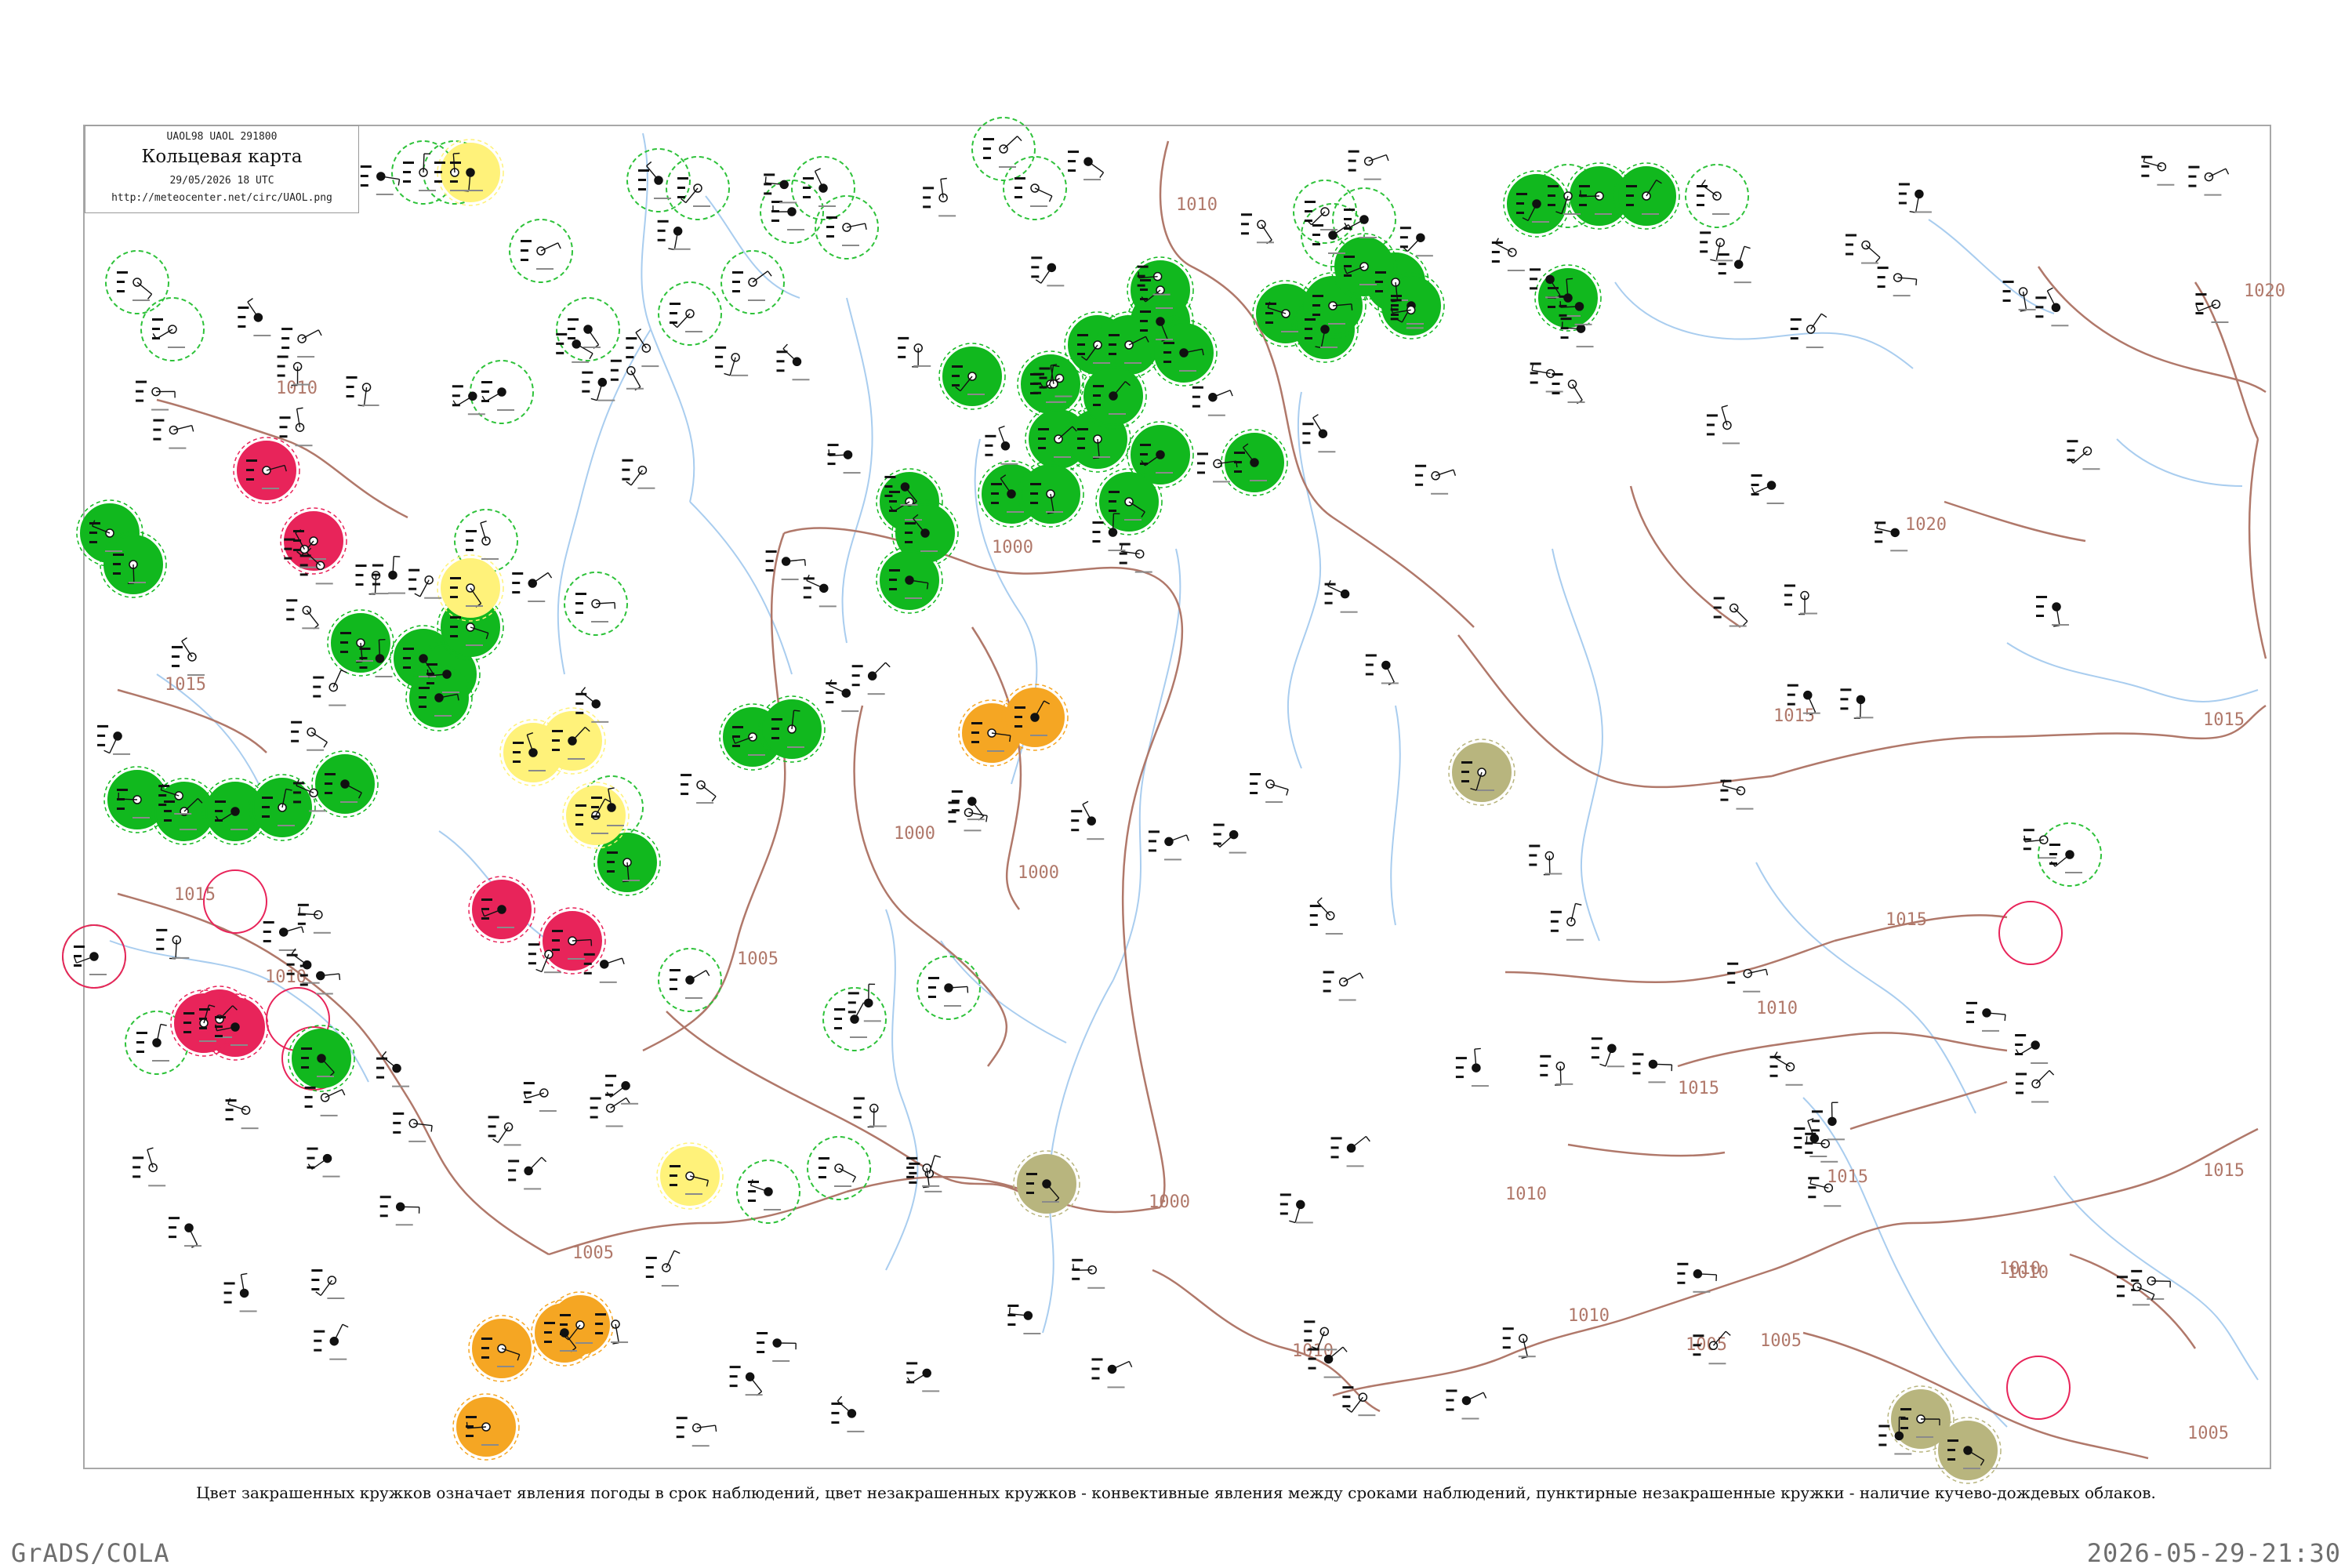 The image size is (2352, 1568). I want to click on wind-barb, so click(1560, 1075).